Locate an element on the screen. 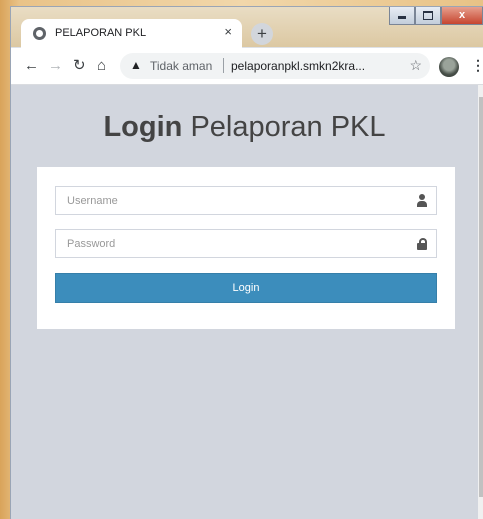  new-tab-button: + is located at coordinates (262, 34).